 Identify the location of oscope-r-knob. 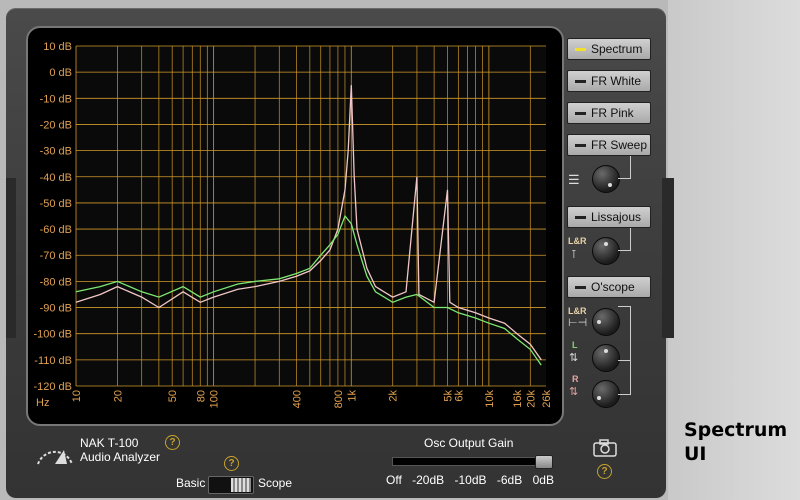
(606, 394).